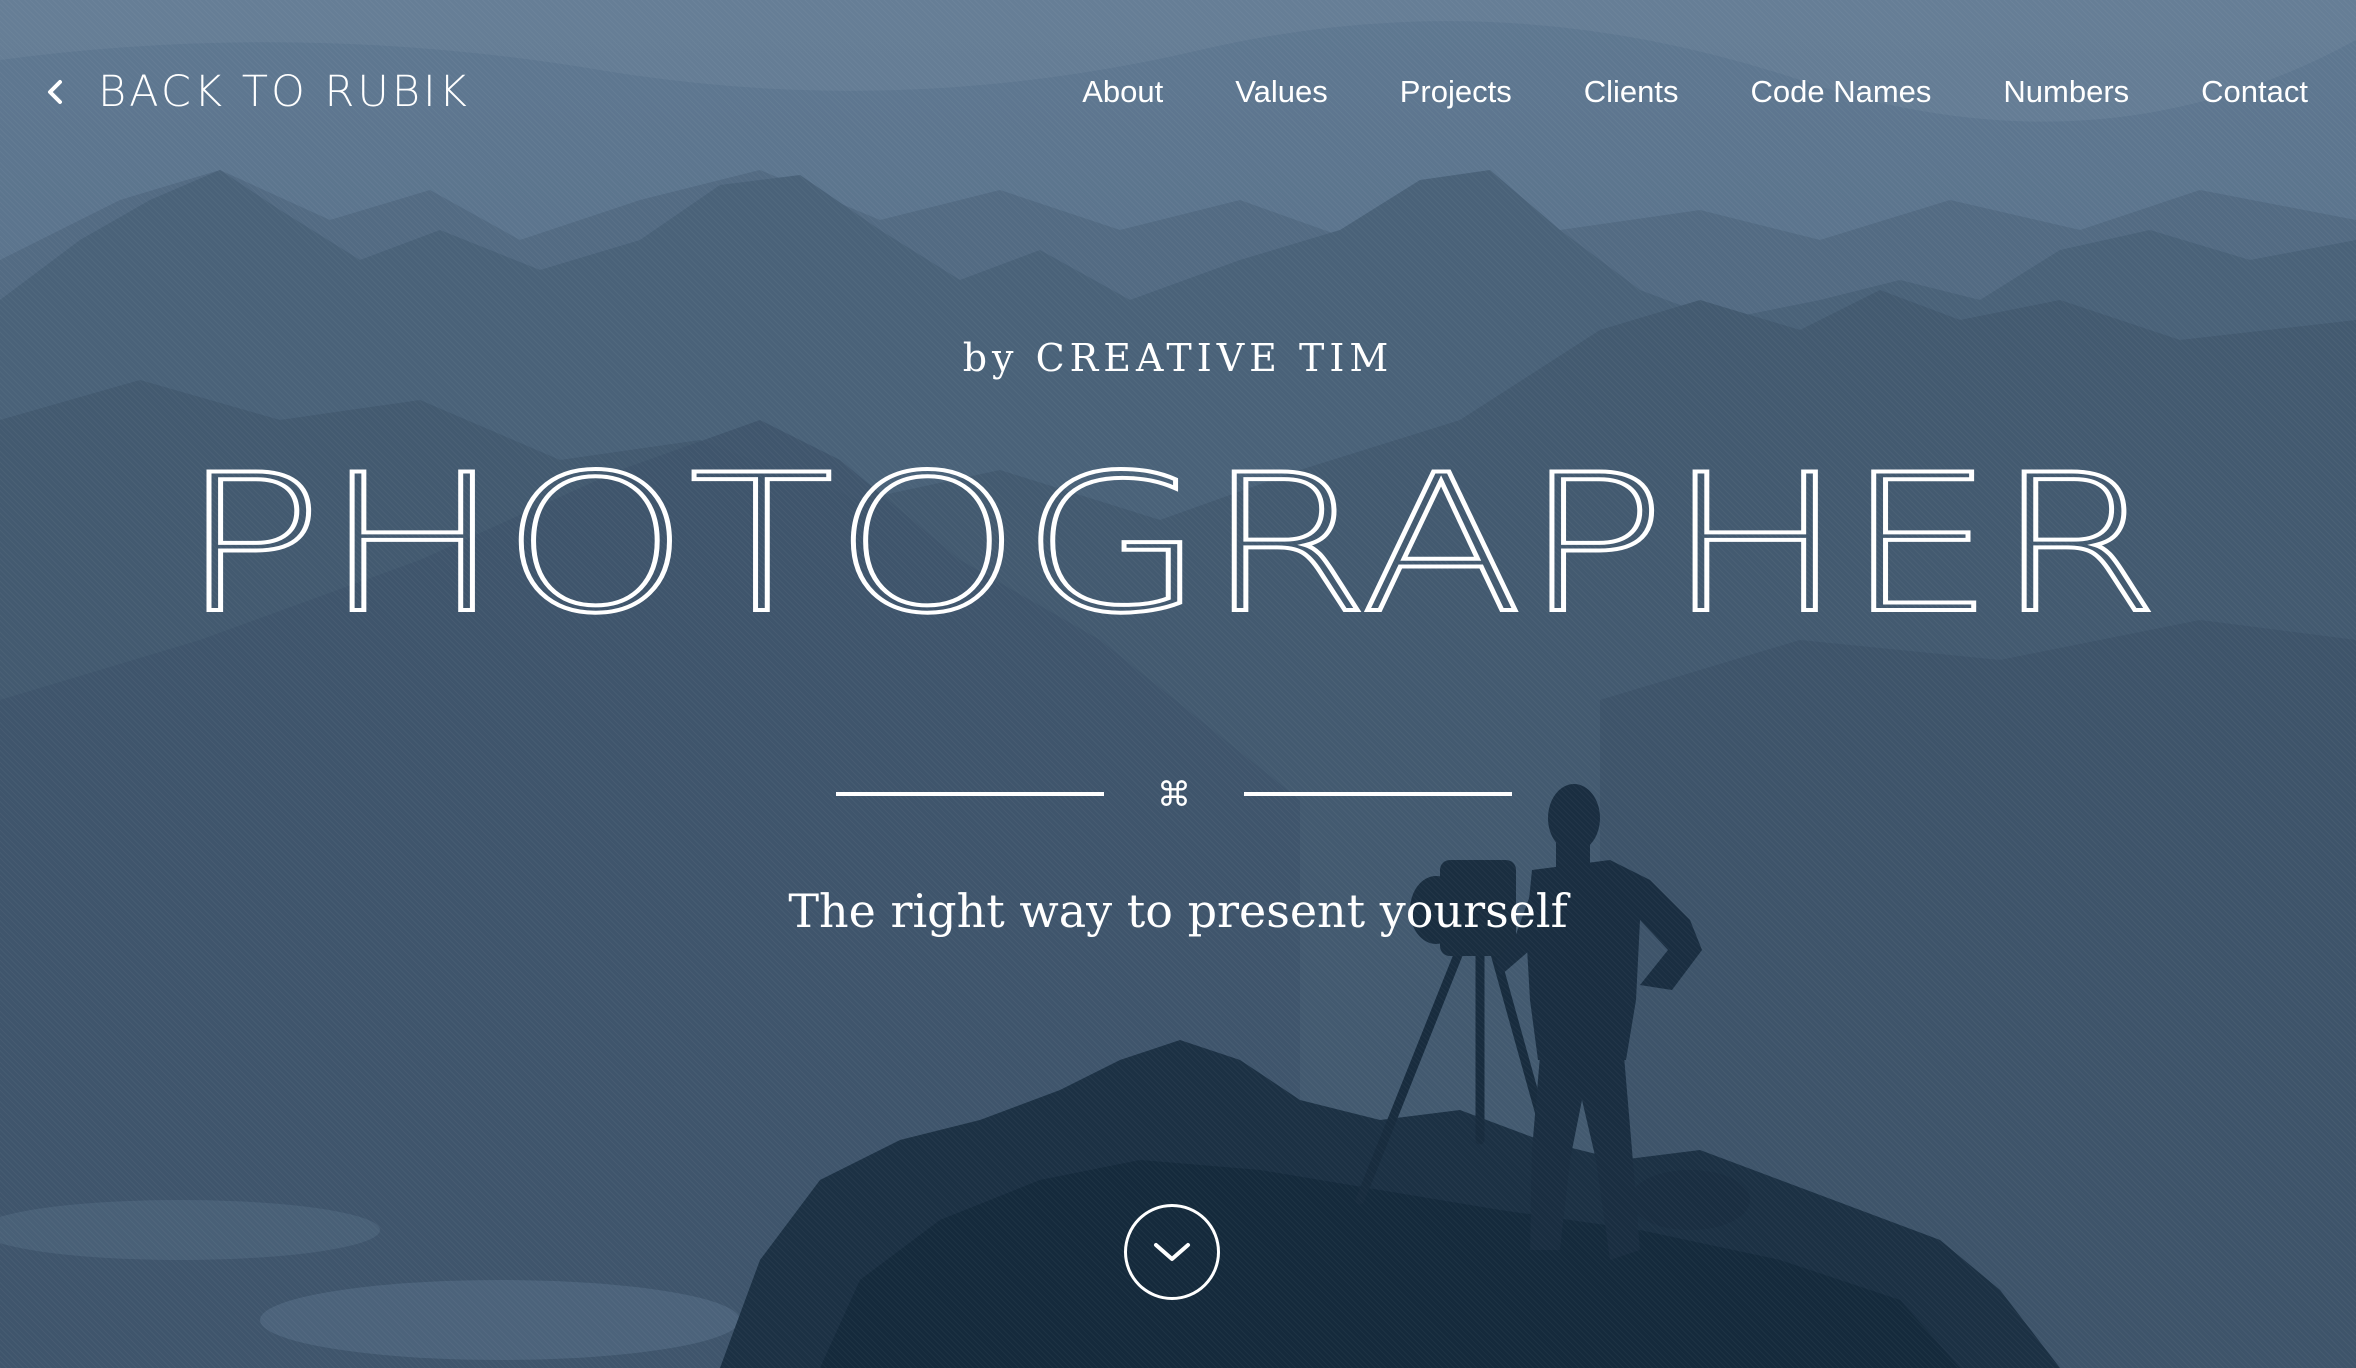  I want to click on hero-title: PHOTOGRAPHER, so click(1170, 545).